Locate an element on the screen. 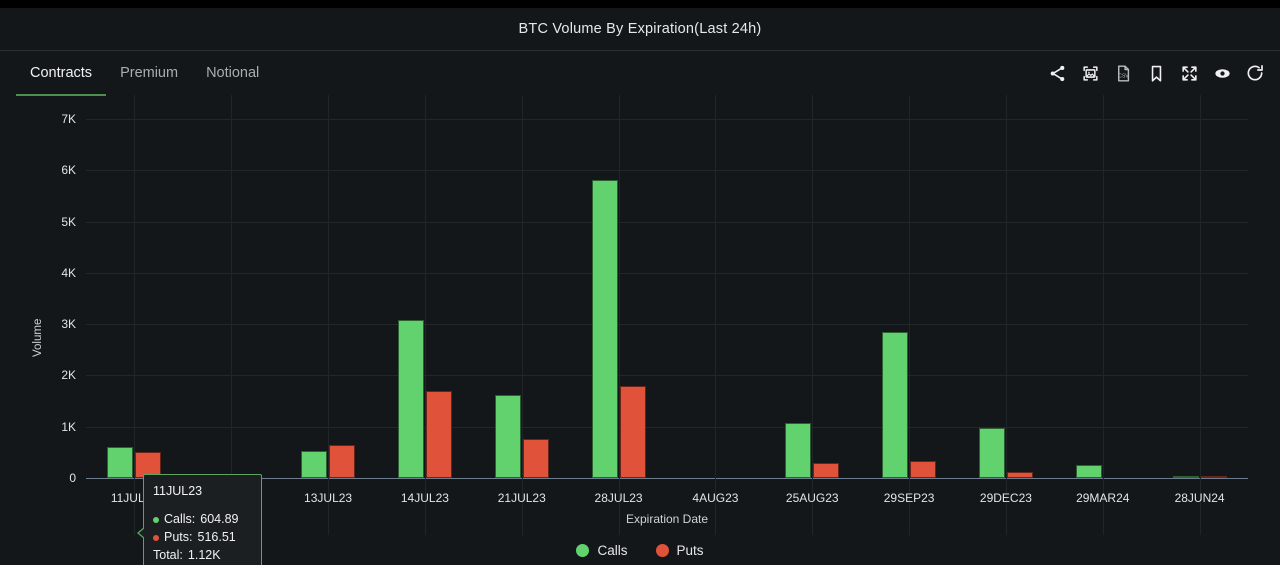 The image size is (1280, 565). fullscreen-icon is located at coordinates (1189, 73).